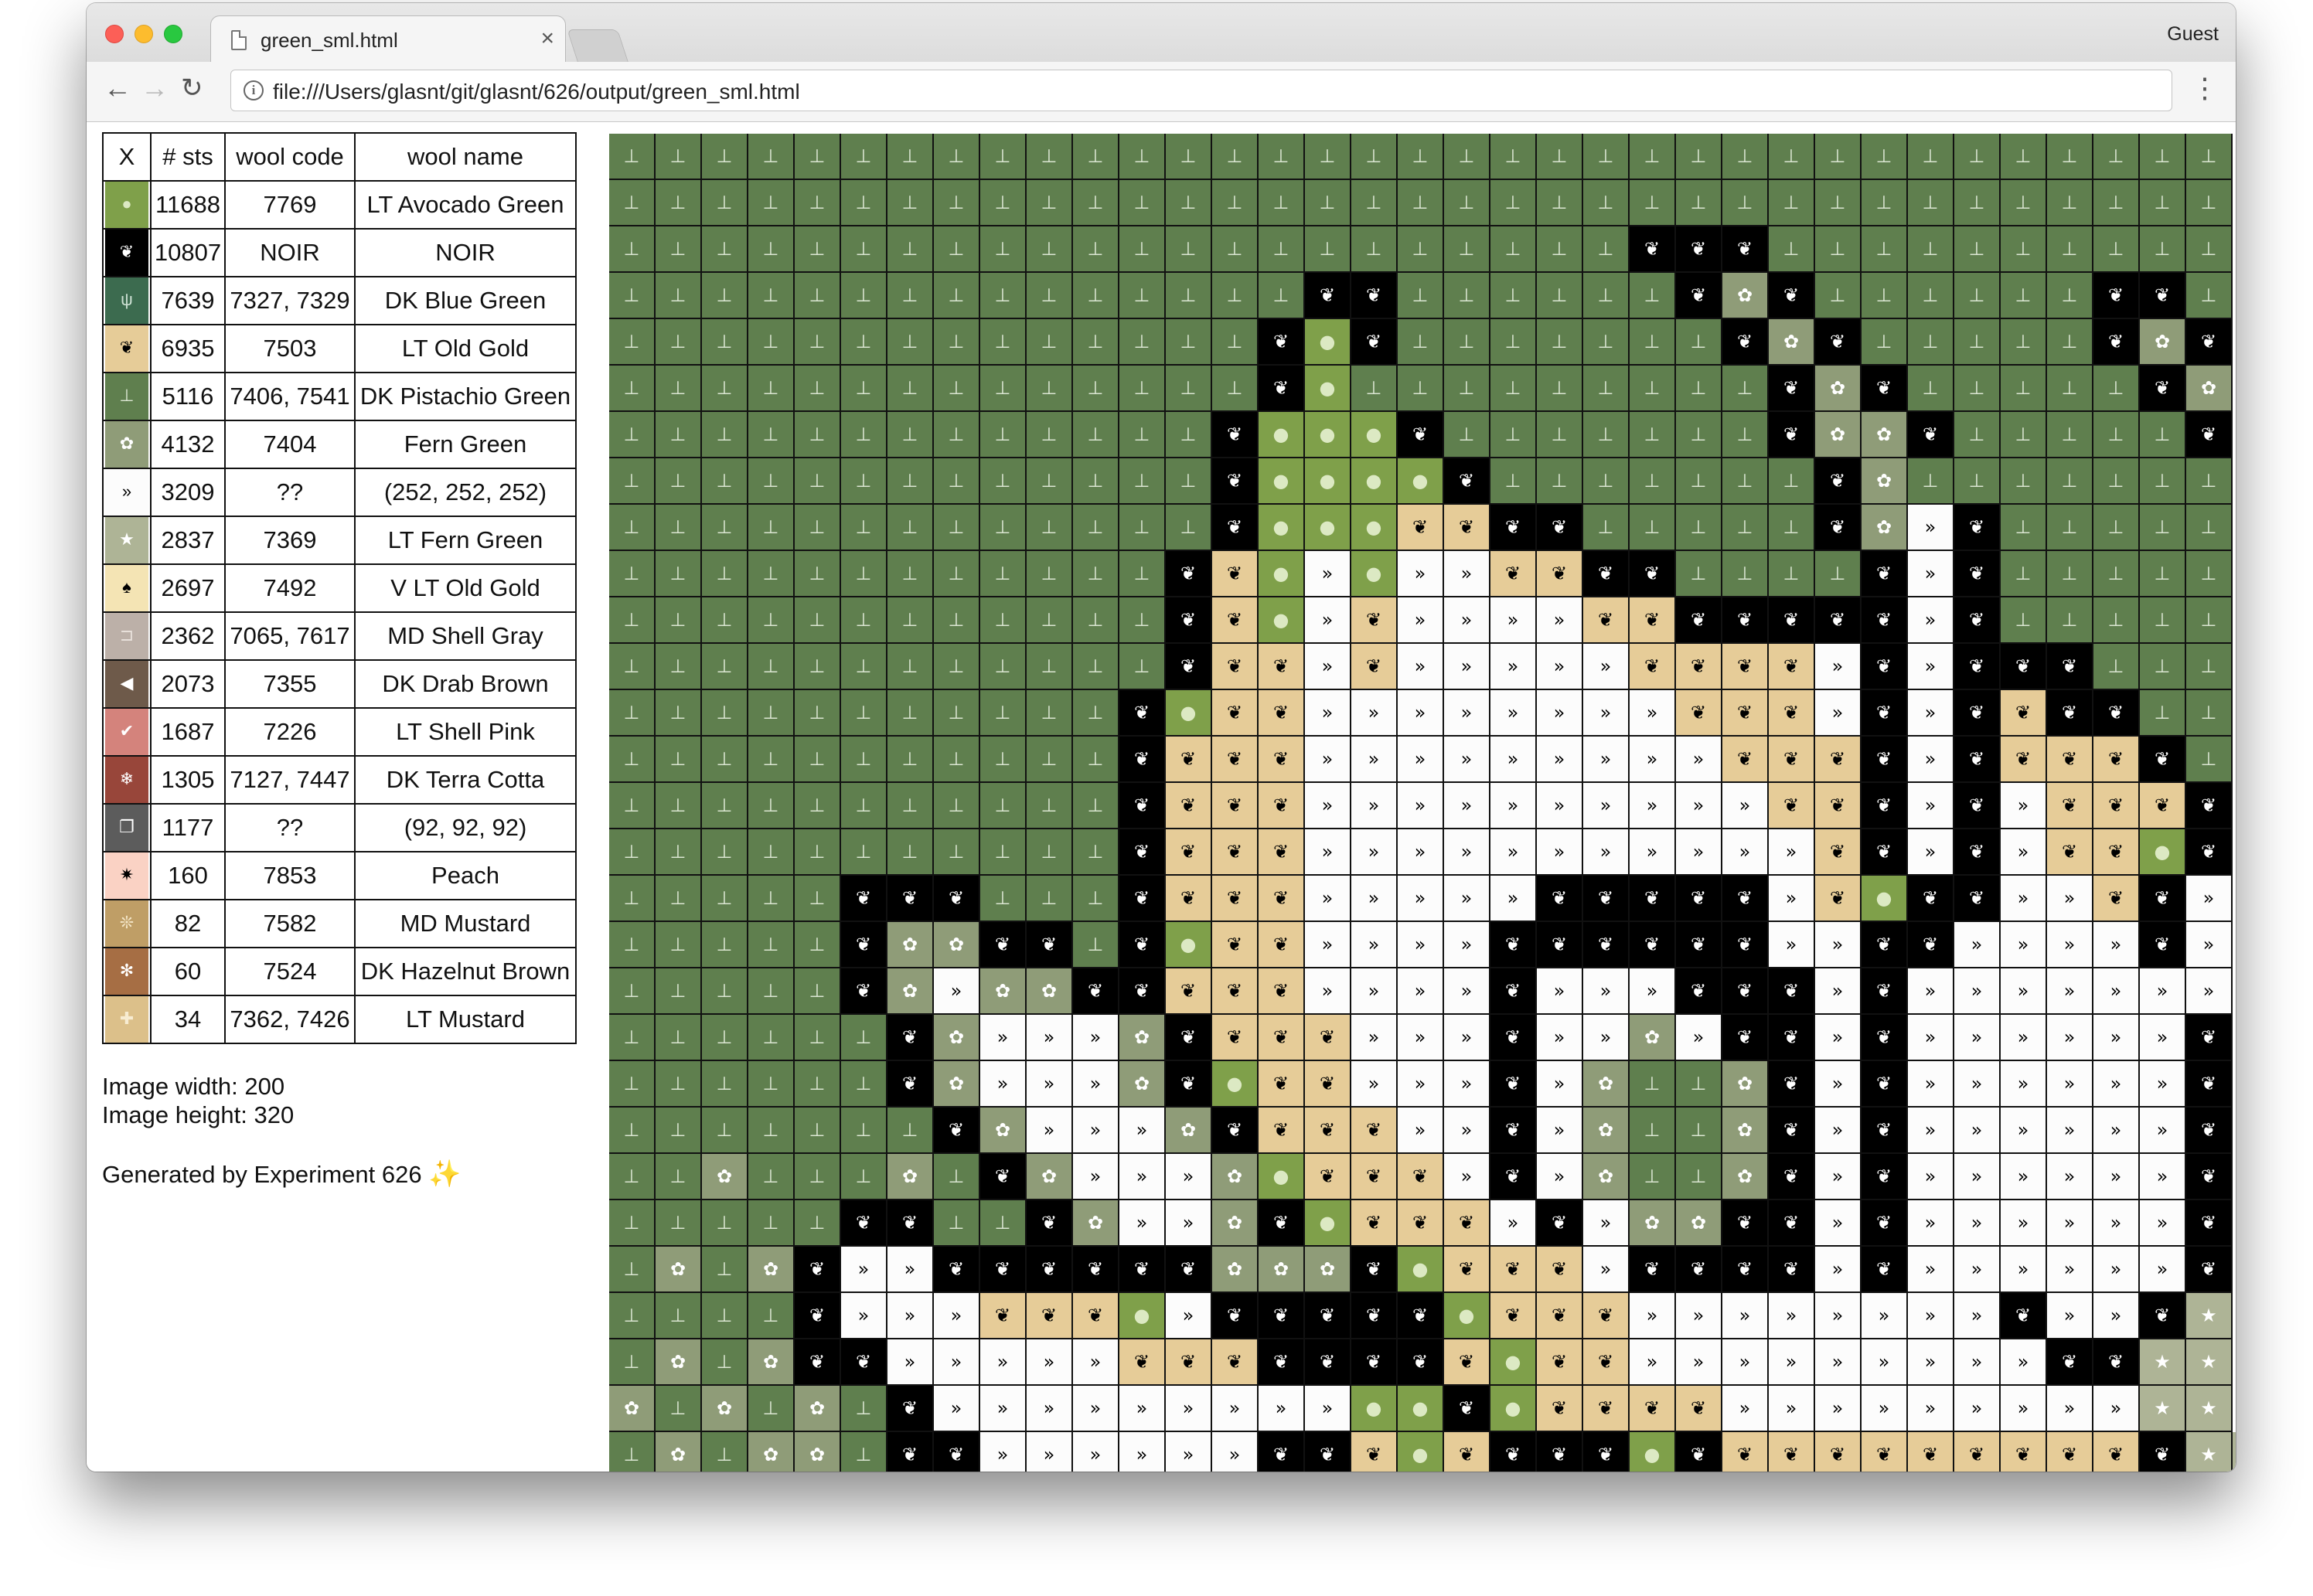 Image resolution: width=2313 pixels, height=1596 pixels. I want to click on legend-row: ✿ 4132 7404 Fern Green, so click(339, 444).